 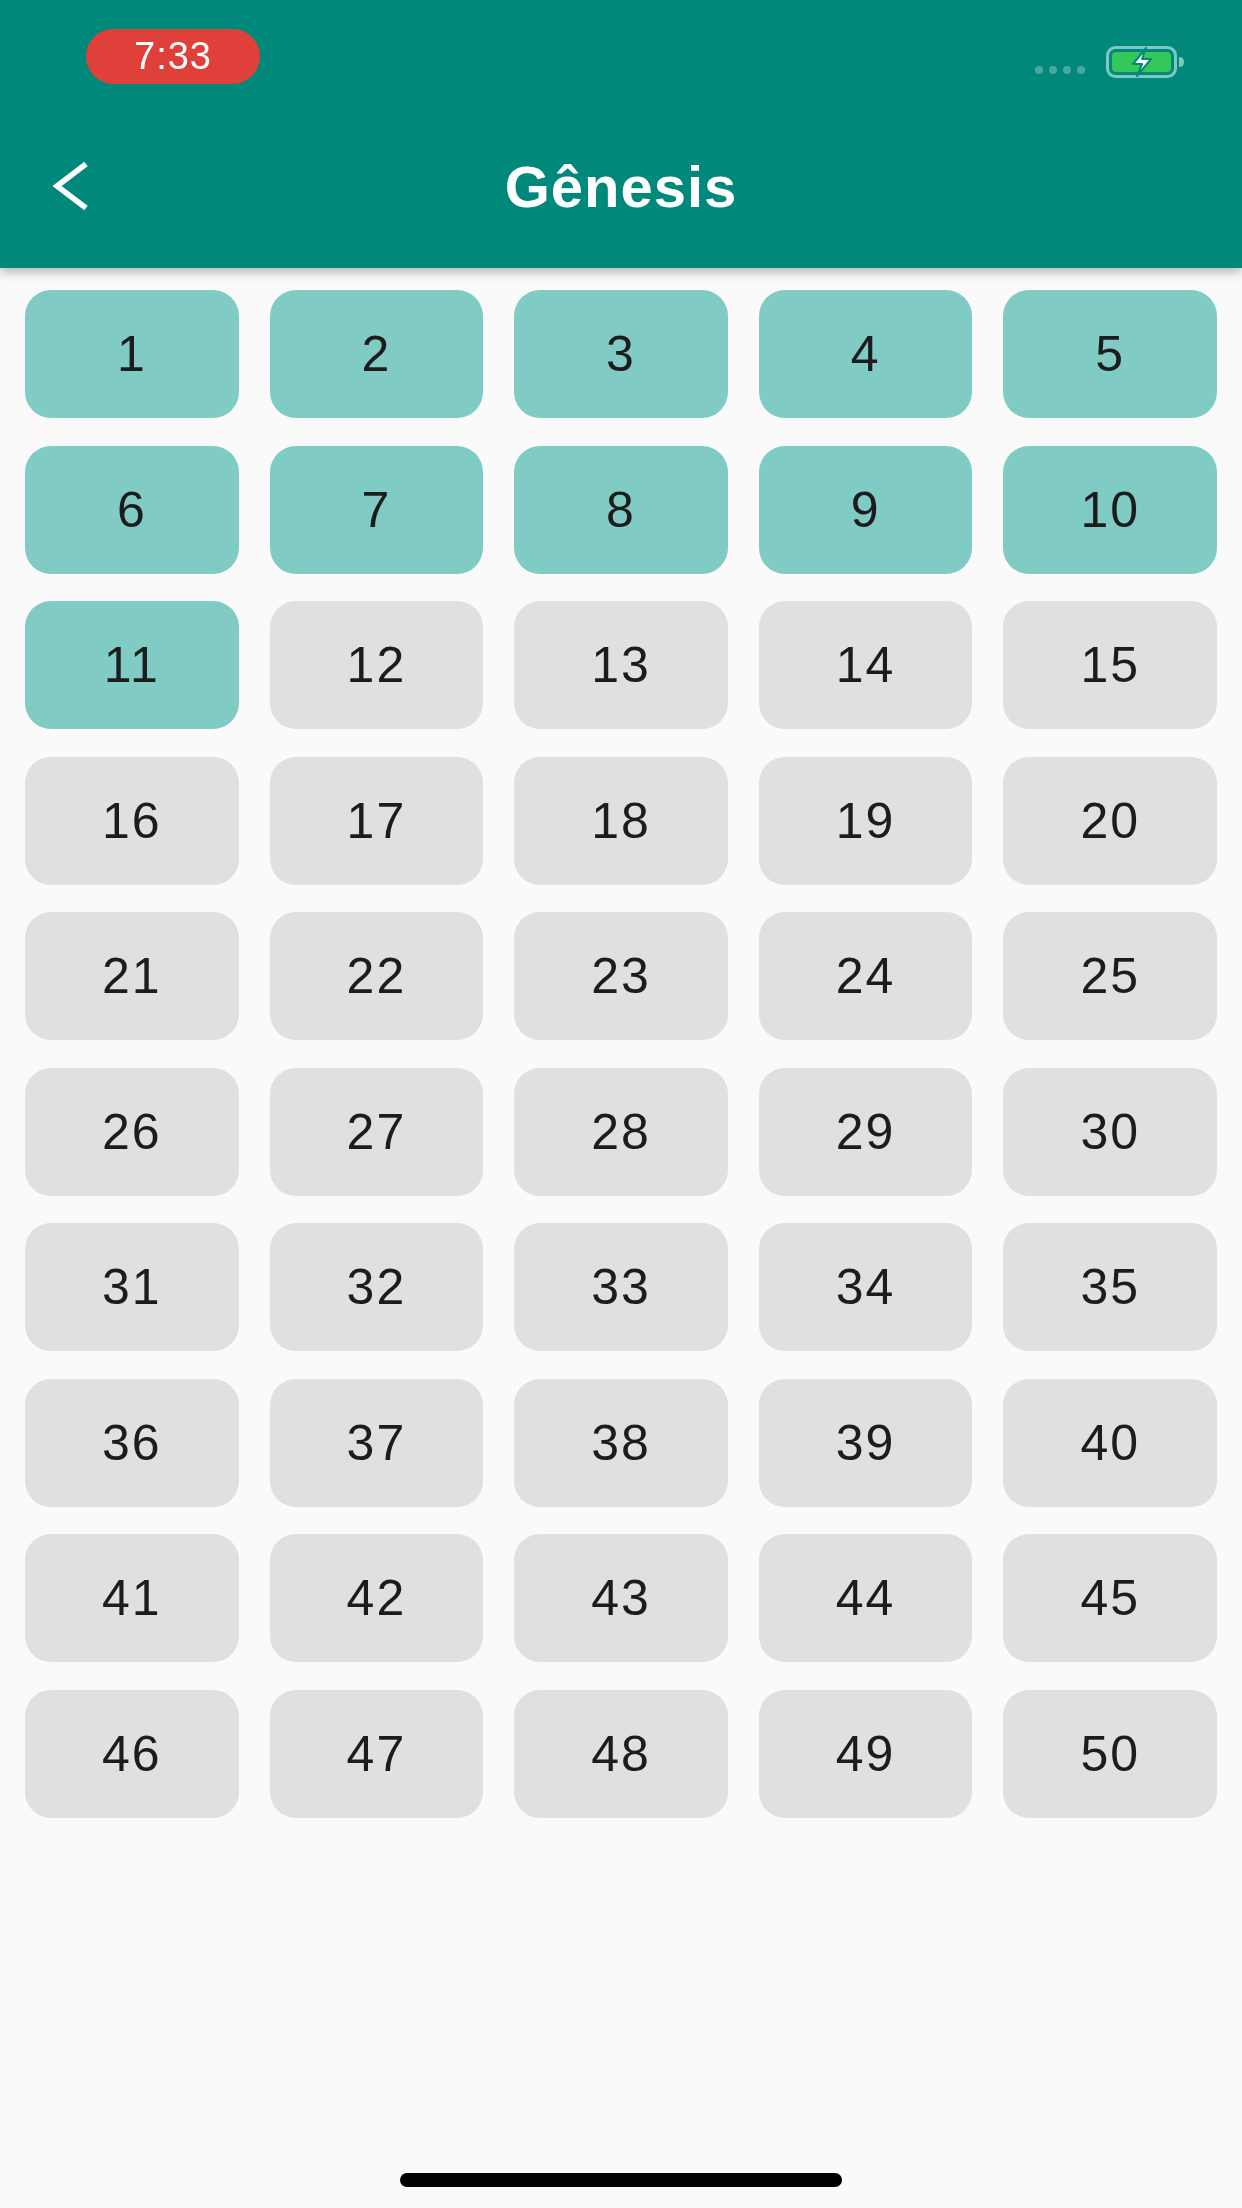 What do you see at coordinates (865, 1442) in the screenshot?
I see `chapter-button: 39` at bounding box center [865, 1442].